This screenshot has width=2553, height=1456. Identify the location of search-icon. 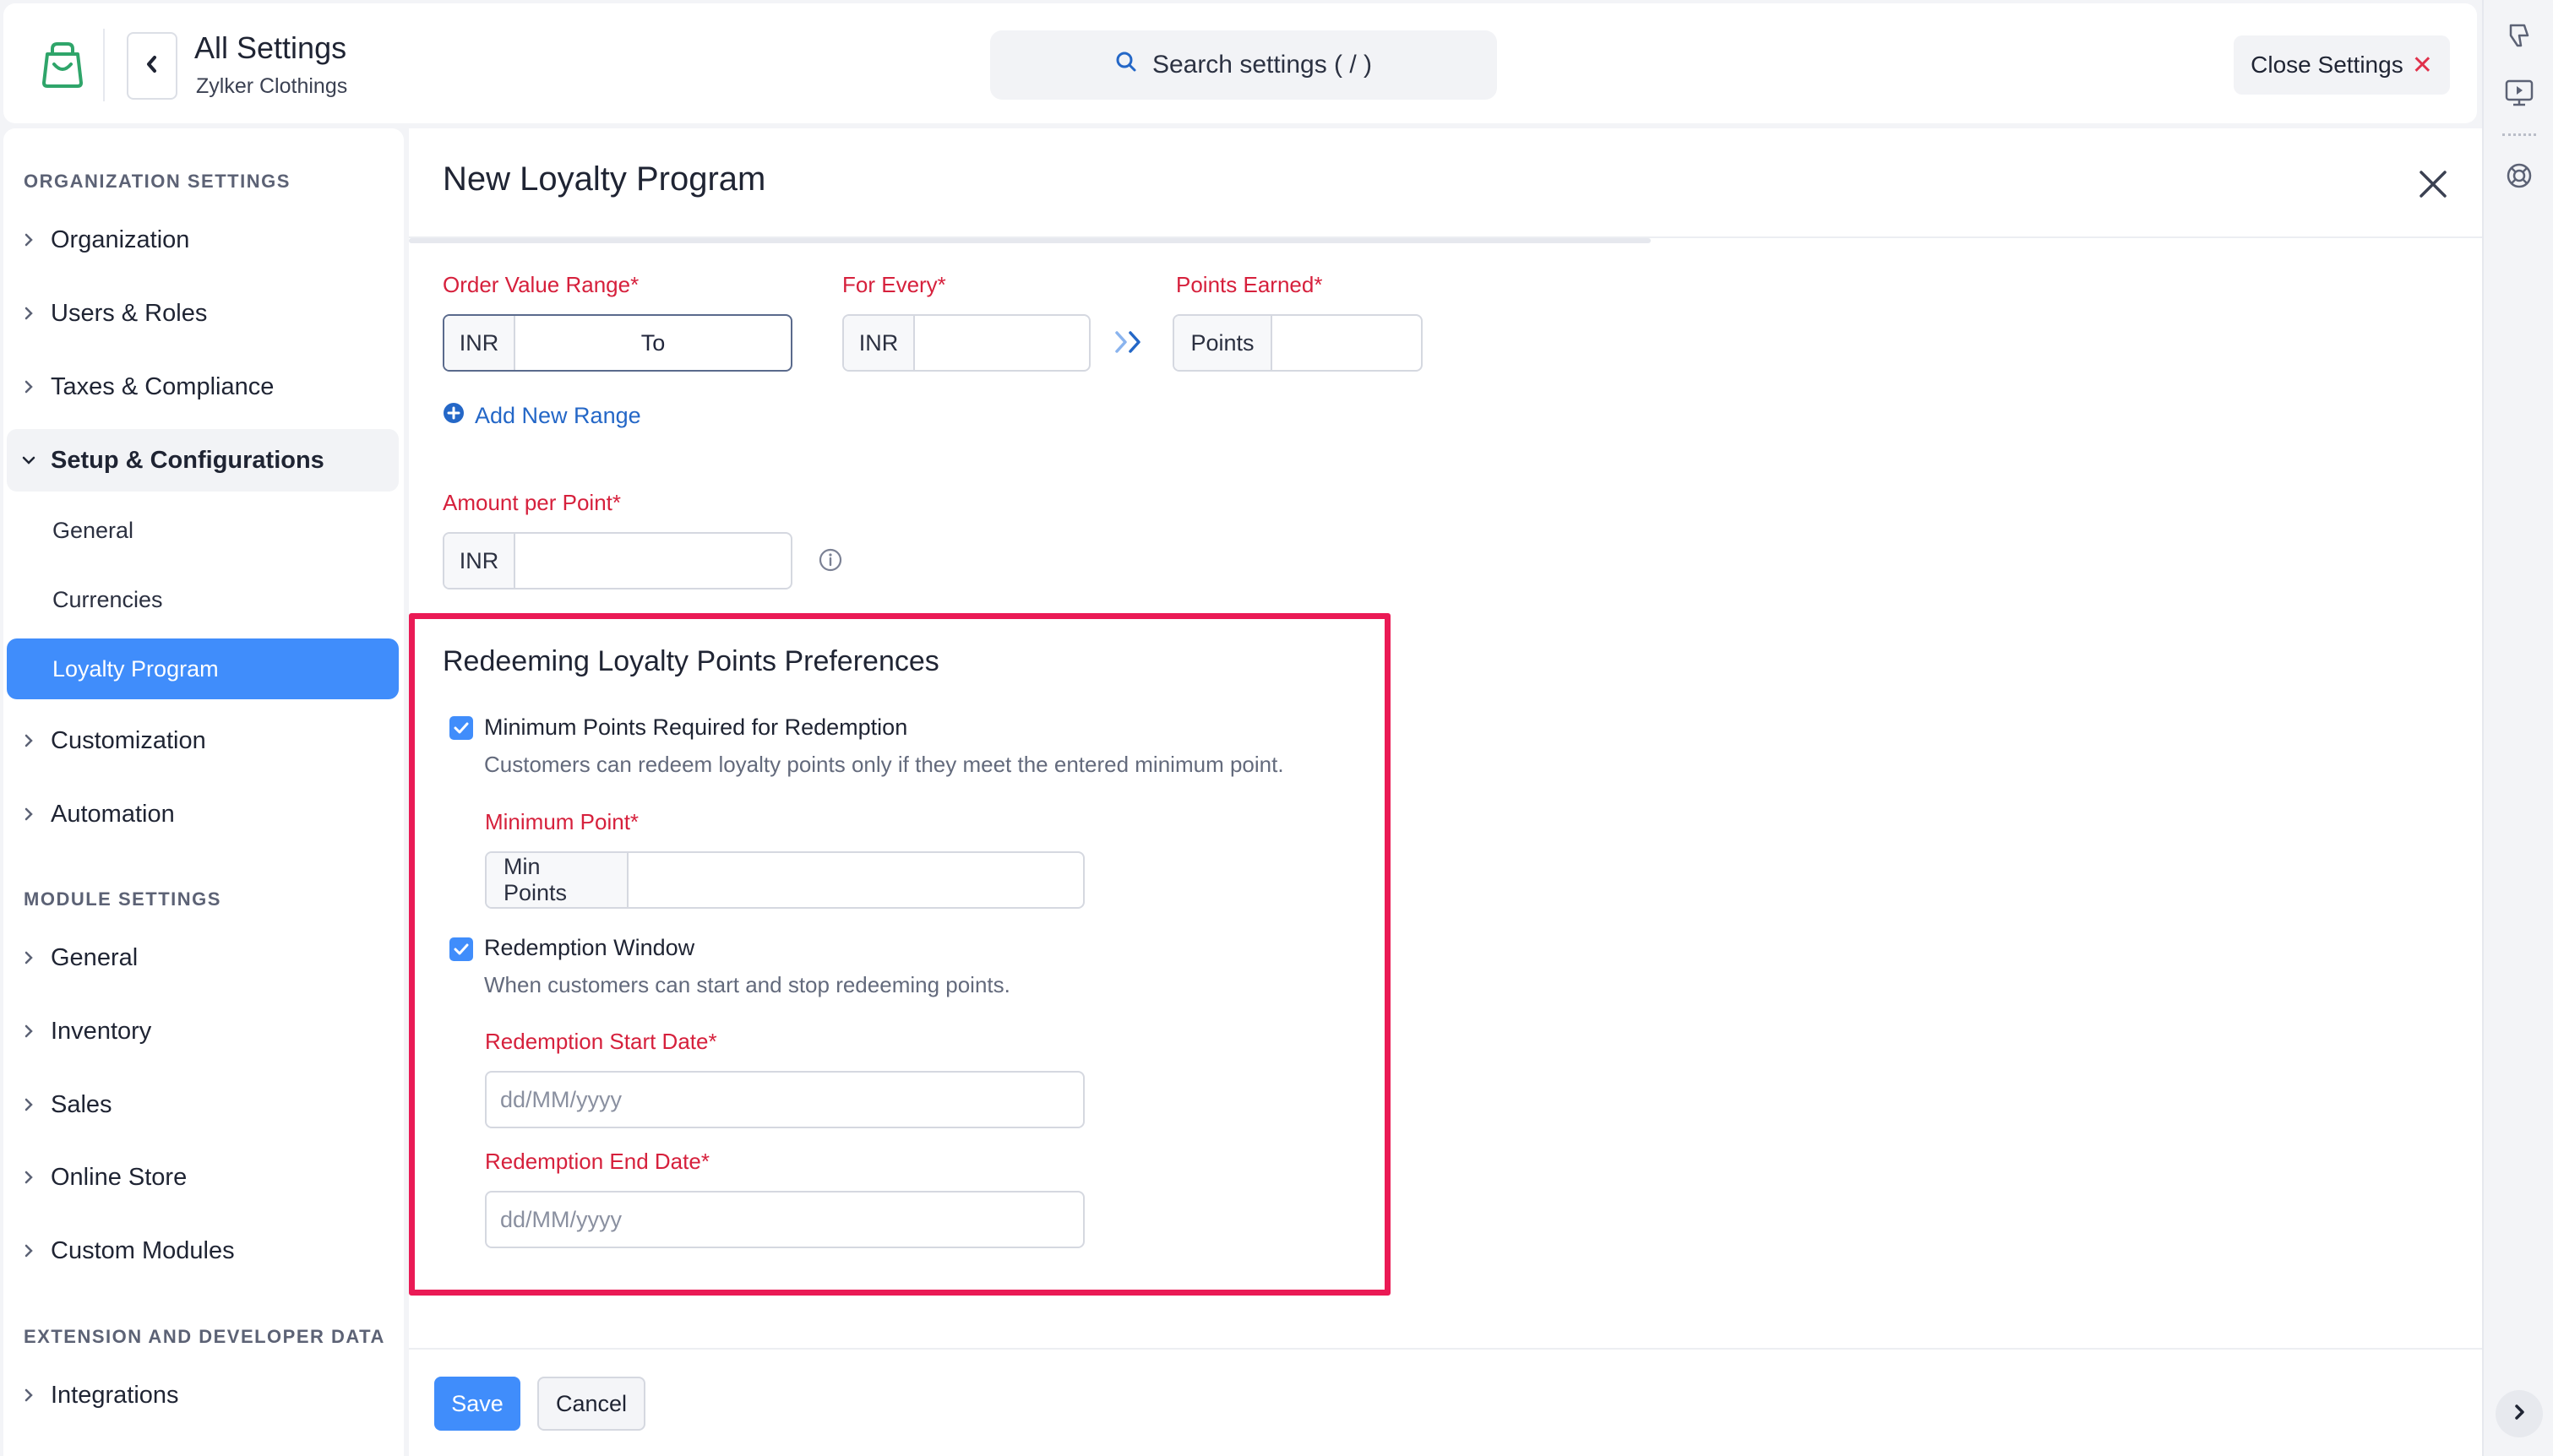
(1126, 65).